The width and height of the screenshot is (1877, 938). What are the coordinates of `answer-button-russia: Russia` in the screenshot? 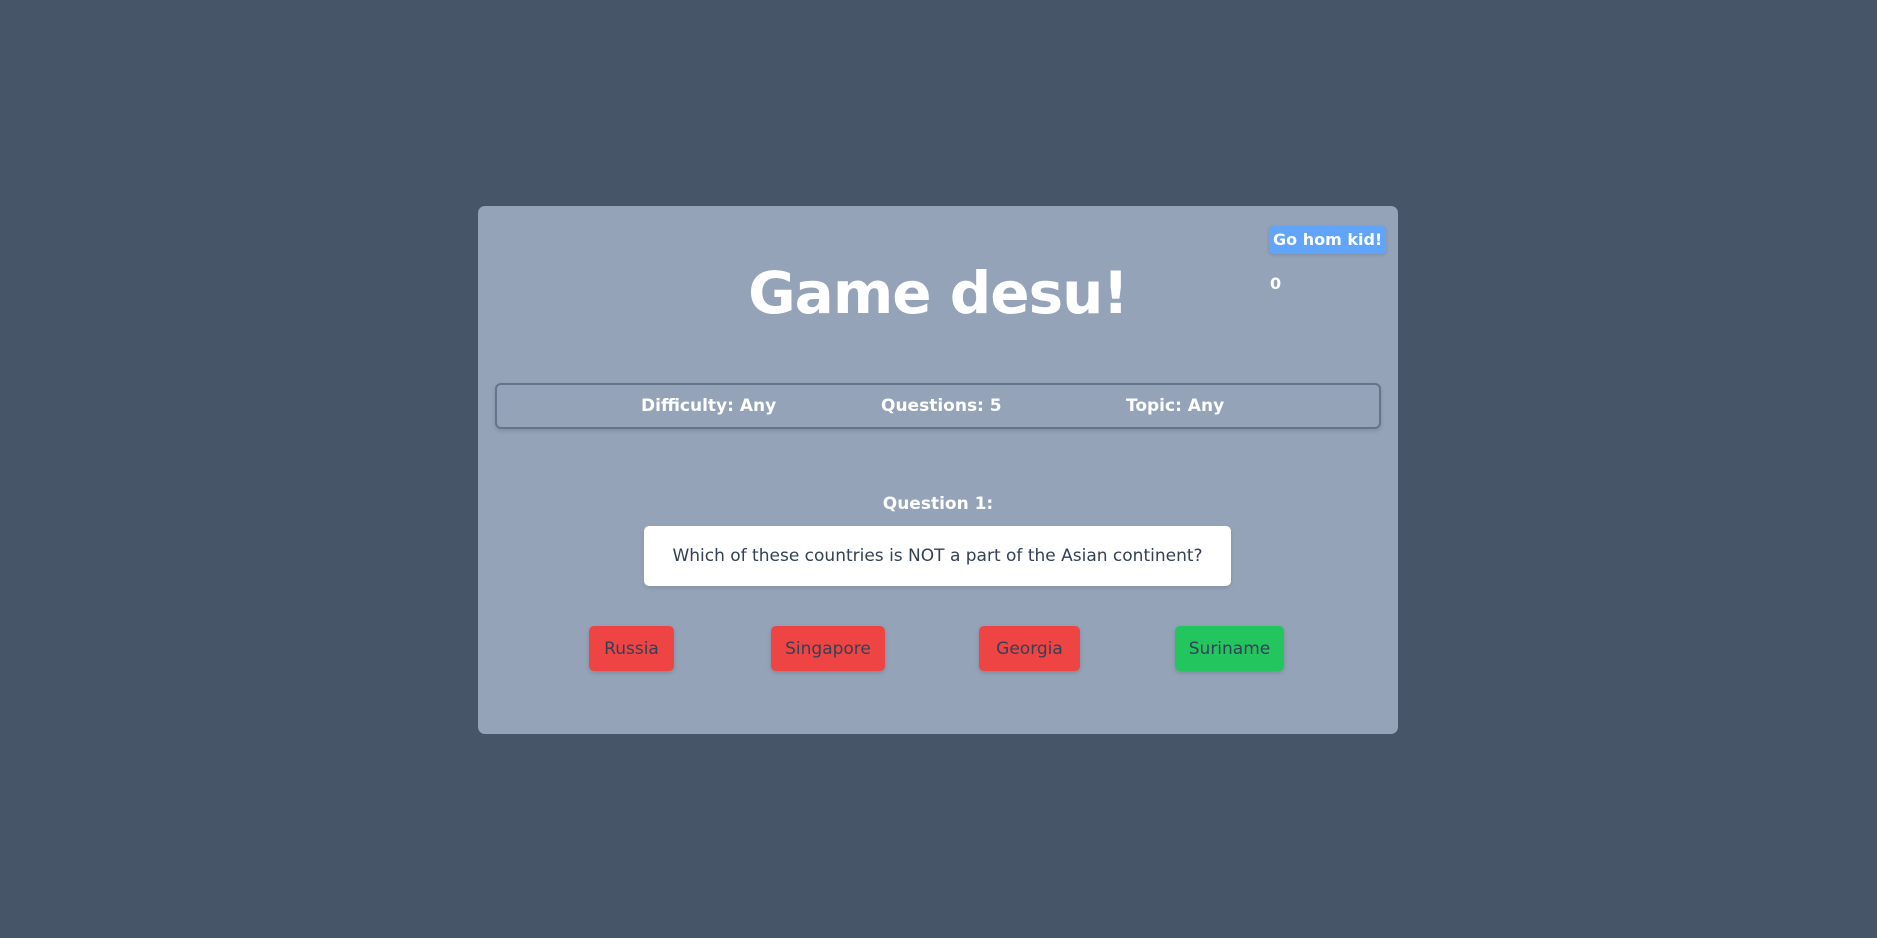 It's located at (631, 648).